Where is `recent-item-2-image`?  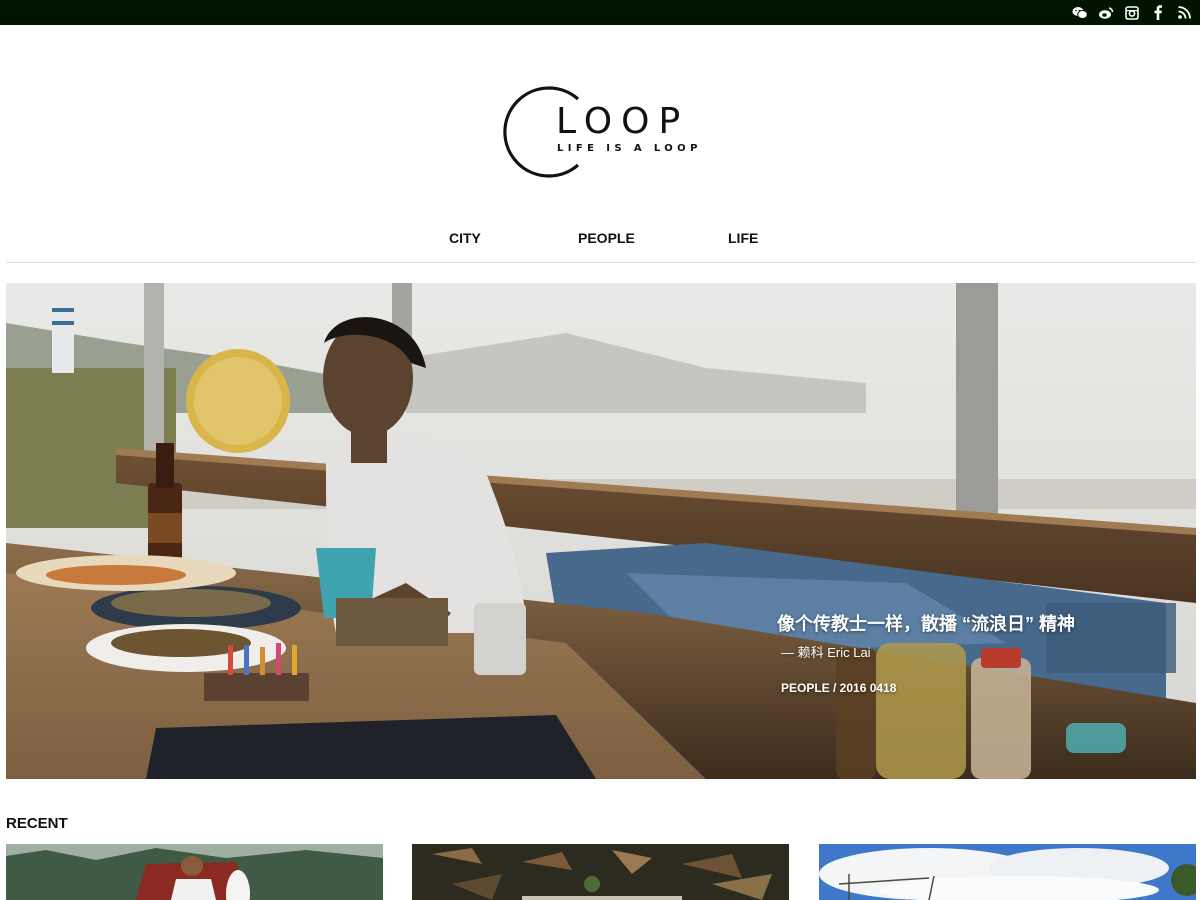 recent-item-2-image is located at coordinates (600, 872).